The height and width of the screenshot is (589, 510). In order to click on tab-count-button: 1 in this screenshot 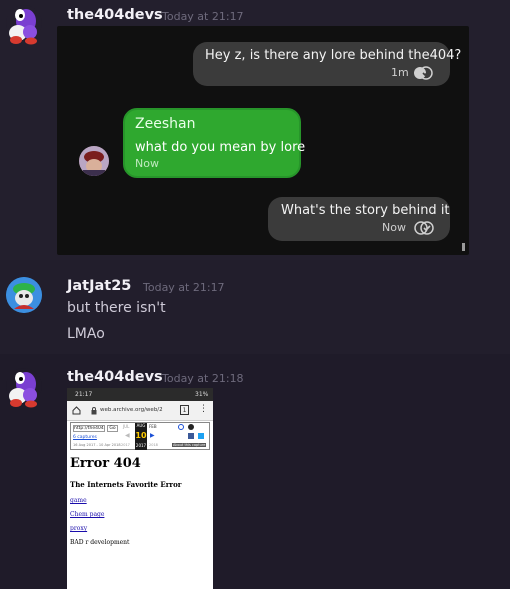, I will do `click(184, 410)`.